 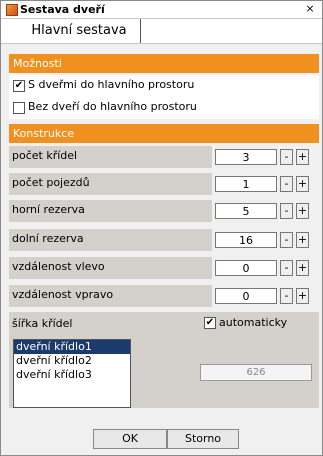 What do you see at coordinates (19, 86) in the screenshot?
I see `with-doors-checkbox: ✔` at bounding box center [19, 86].